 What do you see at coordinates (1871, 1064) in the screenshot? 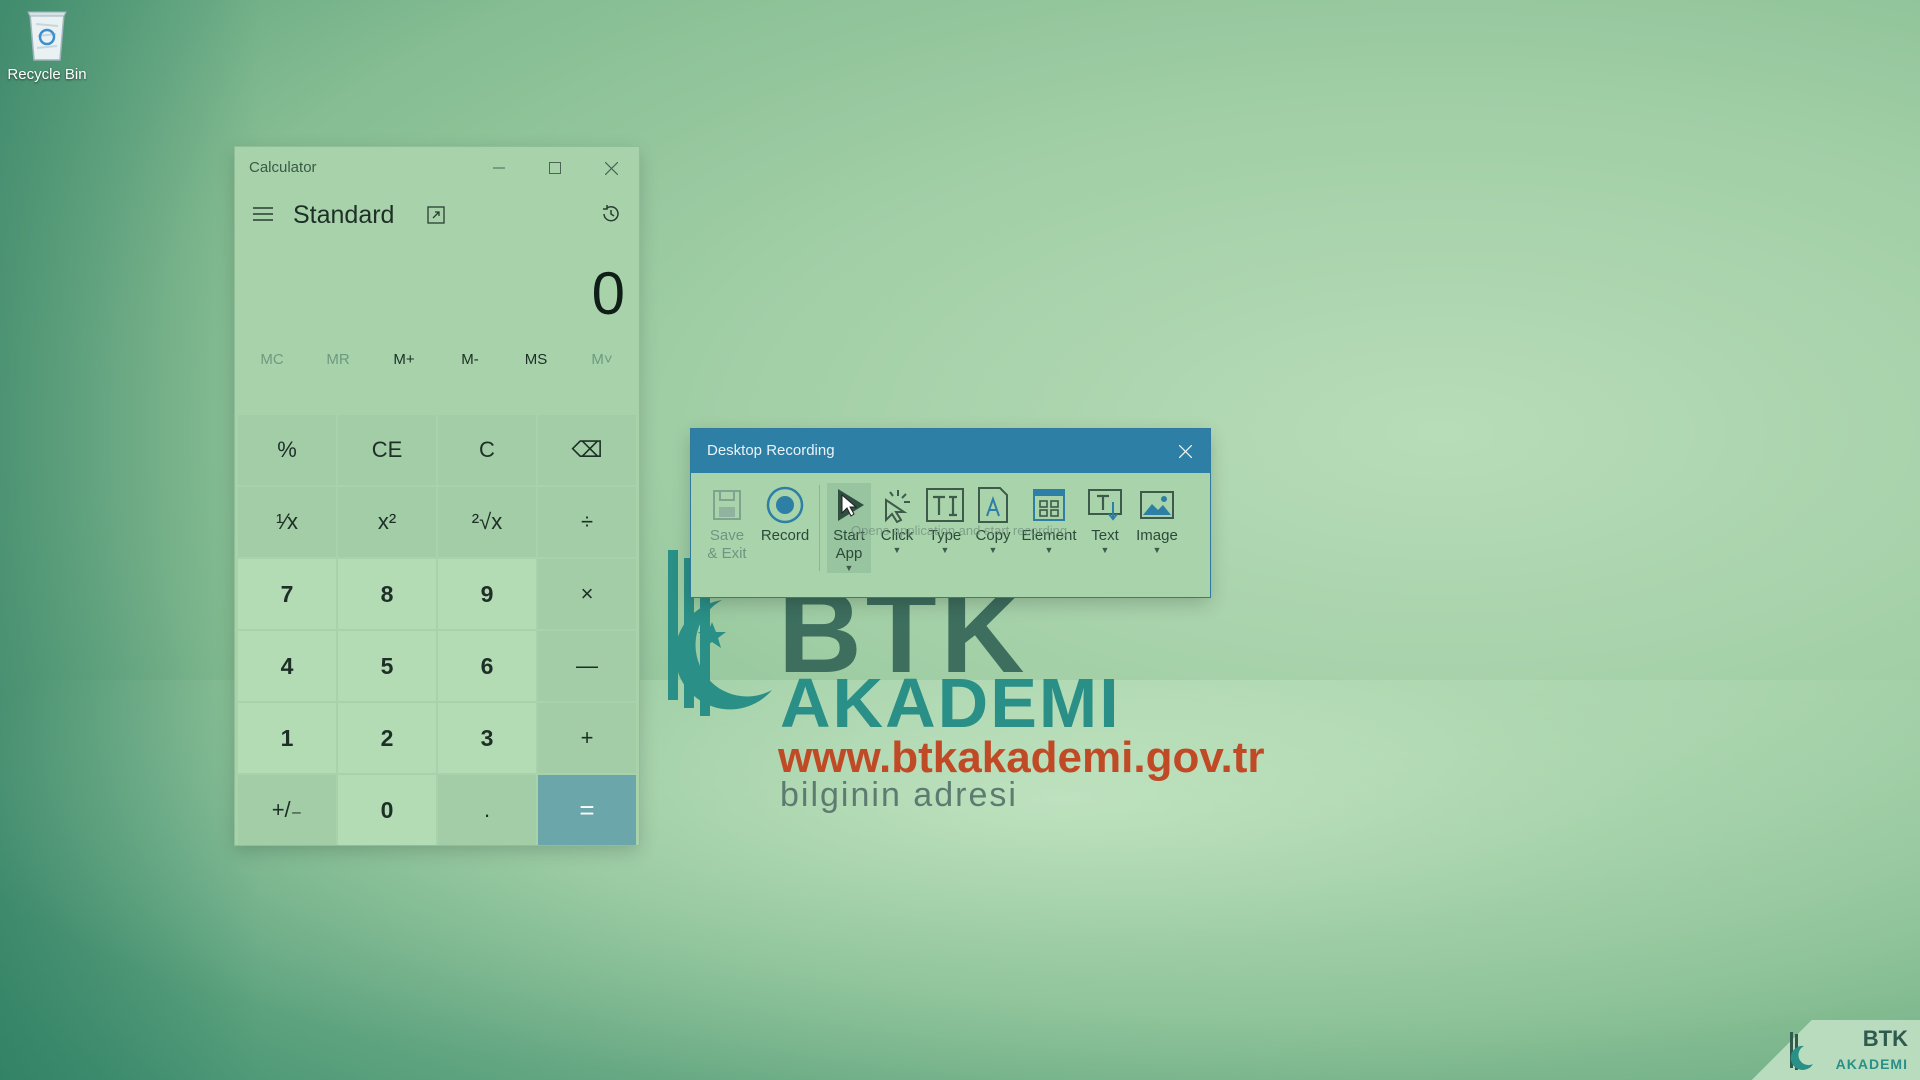
I see `corner-akademi-text: AKADEMI` at bounding box center [1871, 1064].